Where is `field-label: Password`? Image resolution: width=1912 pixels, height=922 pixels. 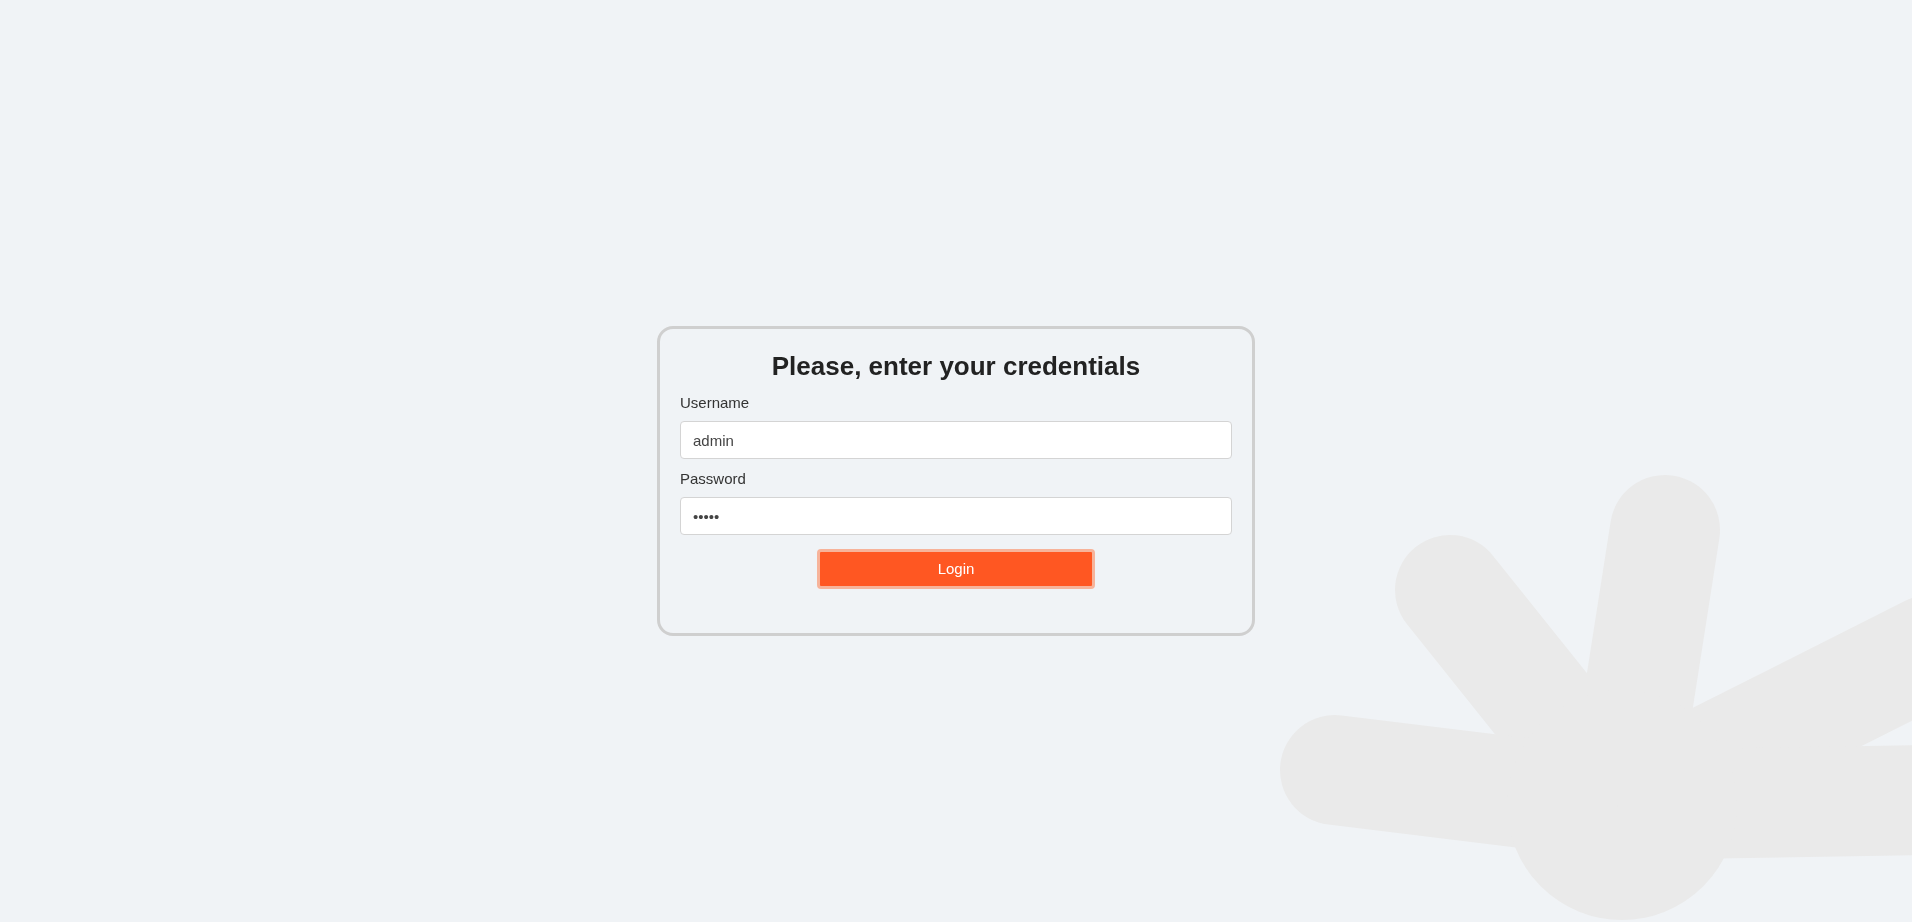 field-label: Password is located at coordinates (713, 479).